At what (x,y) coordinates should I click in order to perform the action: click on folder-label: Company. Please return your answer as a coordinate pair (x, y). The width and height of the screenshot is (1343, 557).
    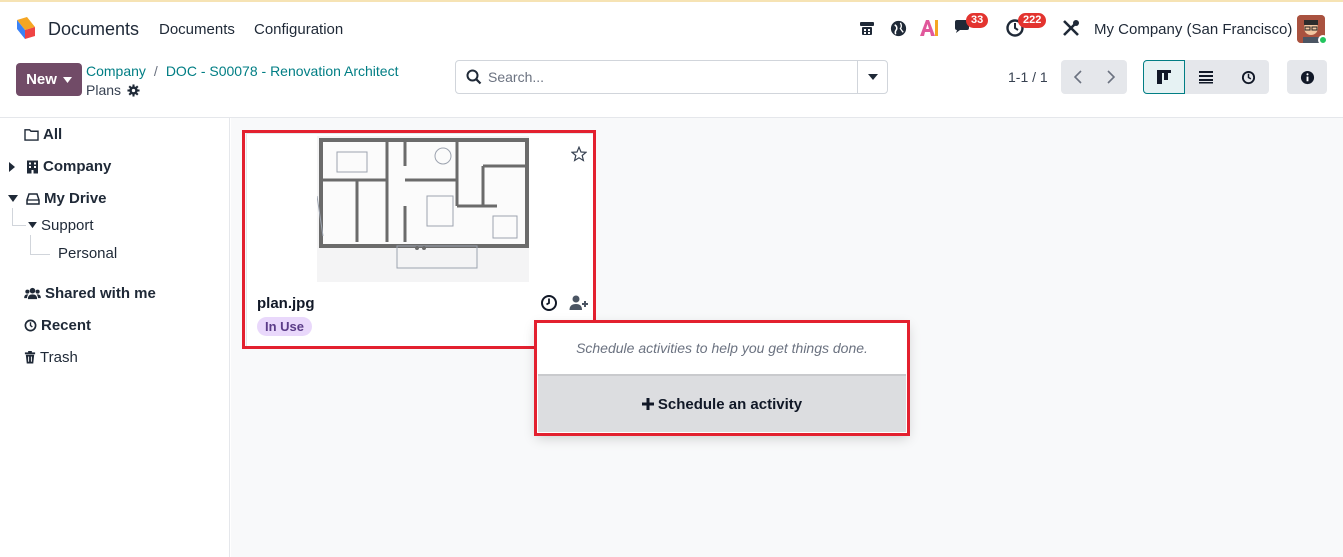
    Looking at the image, I should click on (77, 166).